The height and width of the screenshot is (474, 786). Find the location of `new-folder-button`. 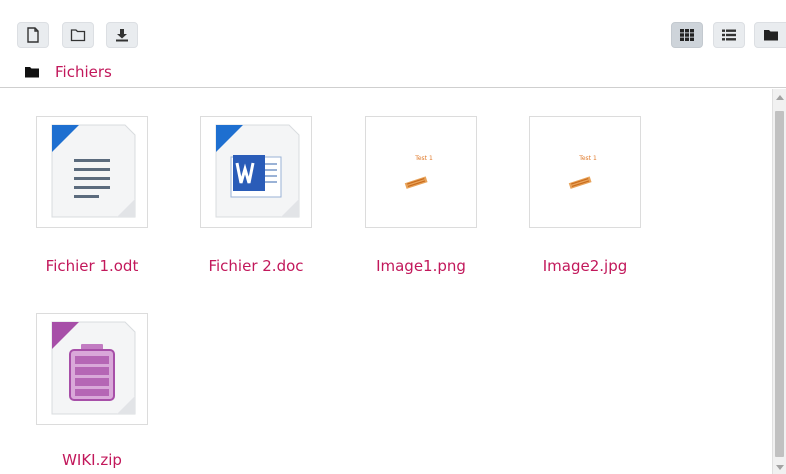

new-folder-button is located at coordinates (78, 35).